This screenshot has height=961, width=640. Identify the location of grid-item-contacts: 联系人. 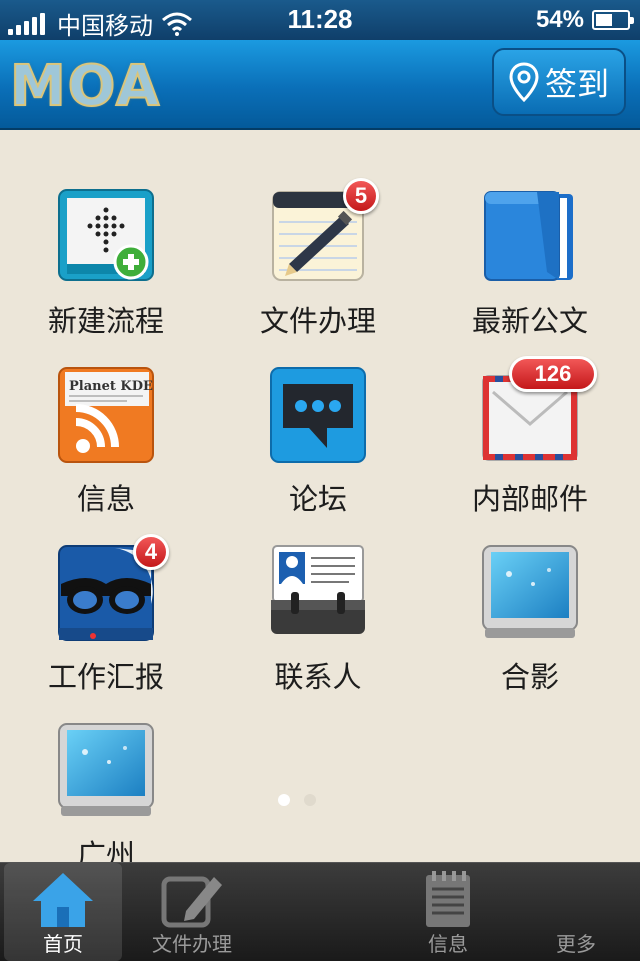
(318, 620).